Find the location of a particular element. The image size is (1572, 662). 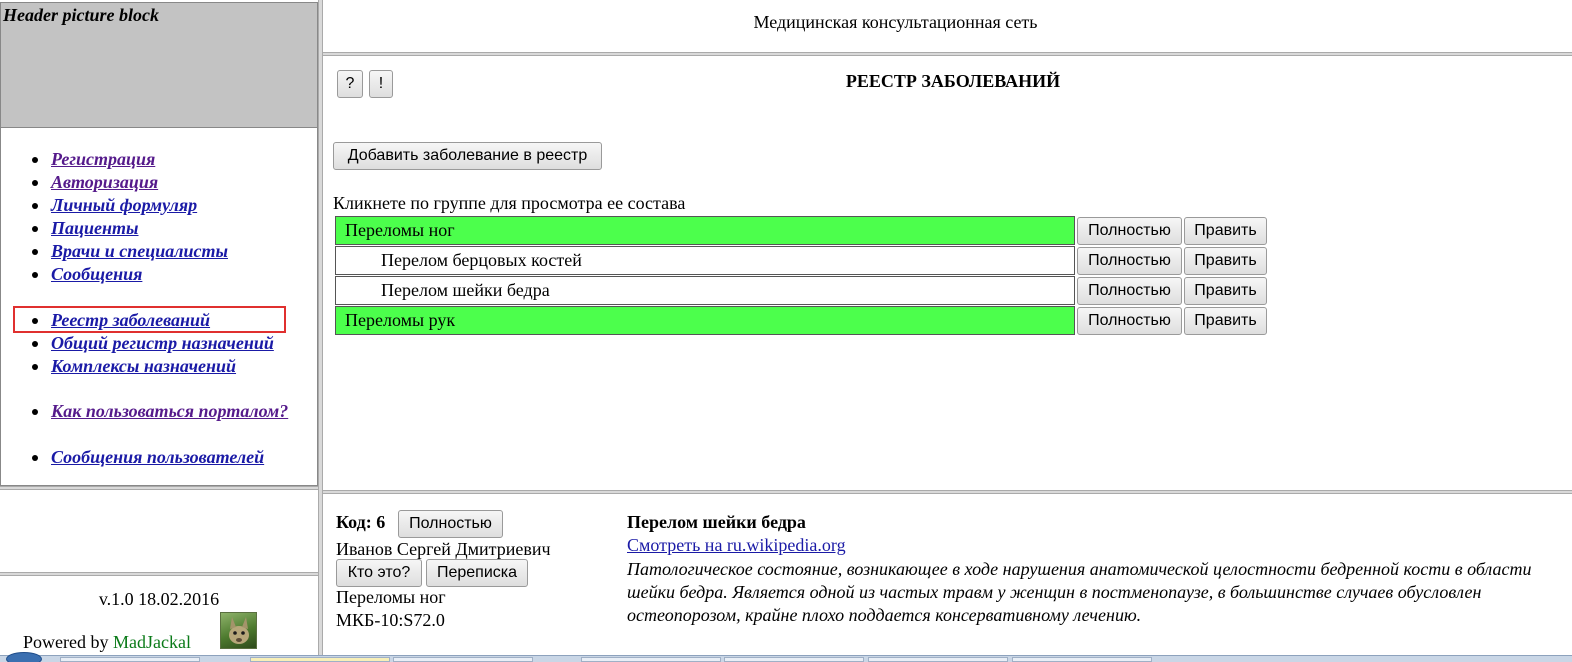

powered-by-label: Powered by MadJackal is located at coordinates (107, 642).